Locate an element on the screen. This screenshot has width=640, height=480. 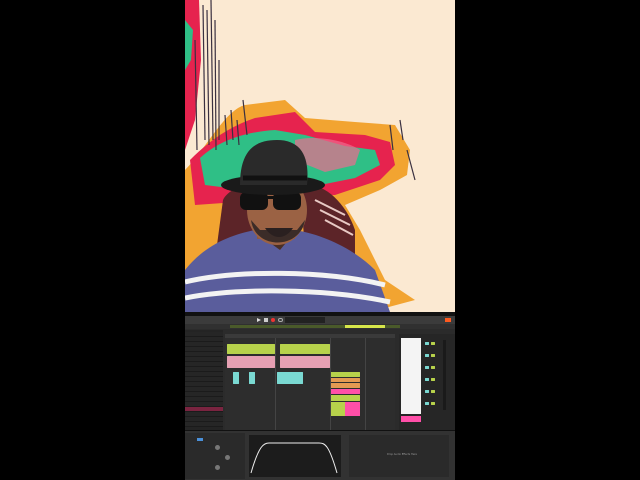
effects-drop-zone-label: Drop Audio Effects Here is located at coordinates (402, 454).